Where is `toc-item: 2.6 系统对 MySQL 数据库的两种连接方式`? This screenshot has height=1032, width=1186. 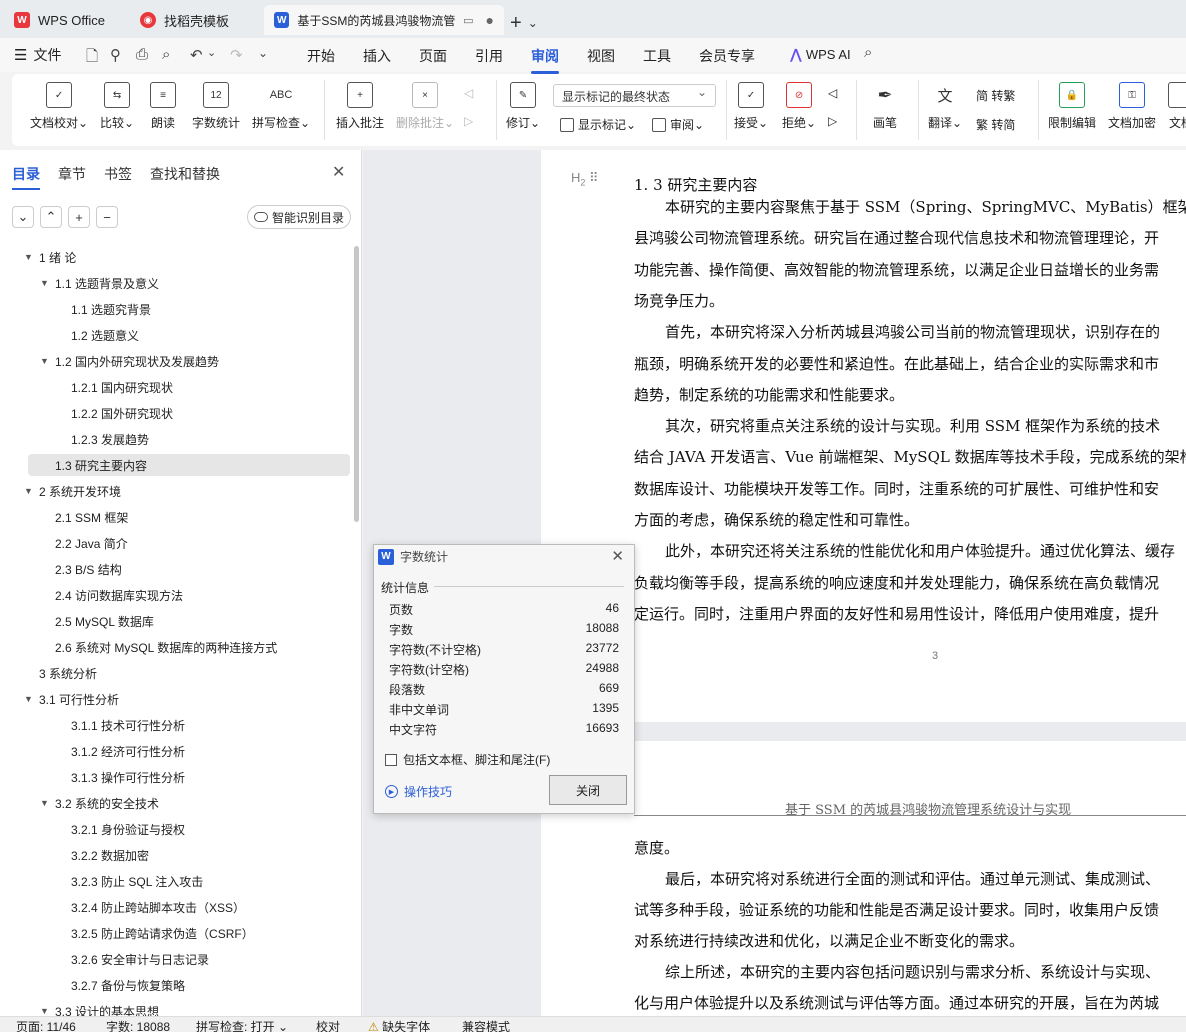 toc-item: 2.6 系统对 MySQL 数据库的两种连接方式 is located at coordinates (175, 647).